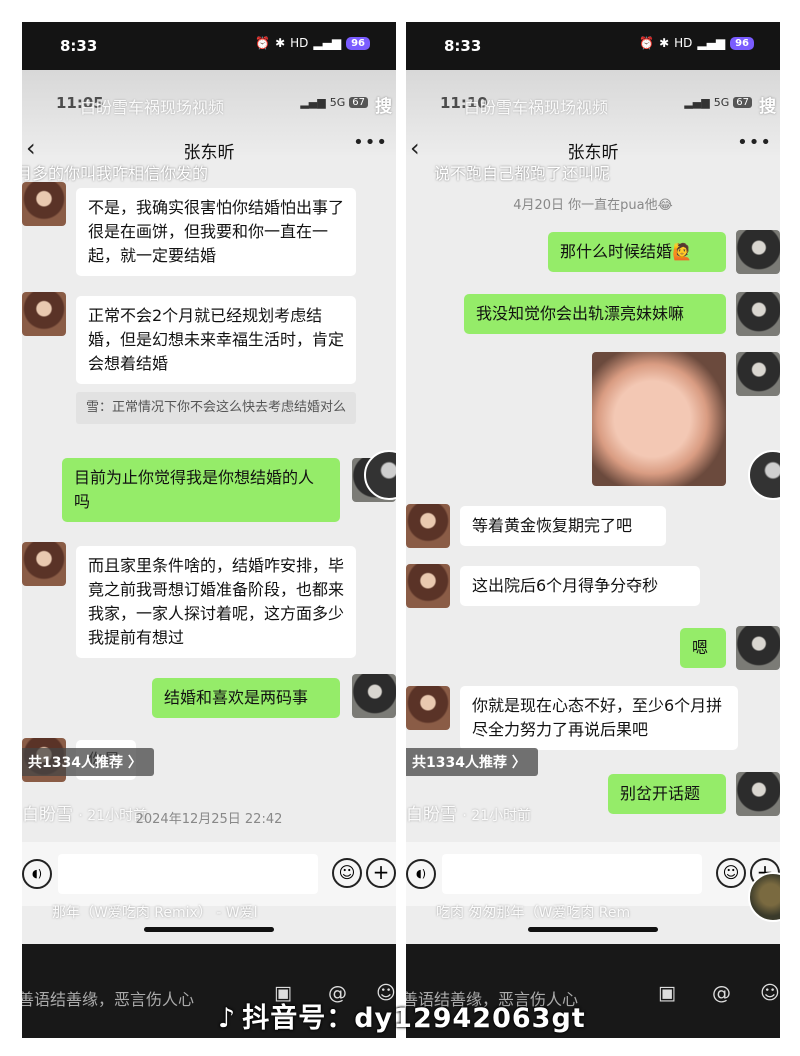 This screenshot has height=1056, width=800. What do you see at coordinates (402, 1018) in the screenshot?
I see `douyin-watermark: ♪ 抖音号：dy12942063gt` at bounding box center [402, 1018].